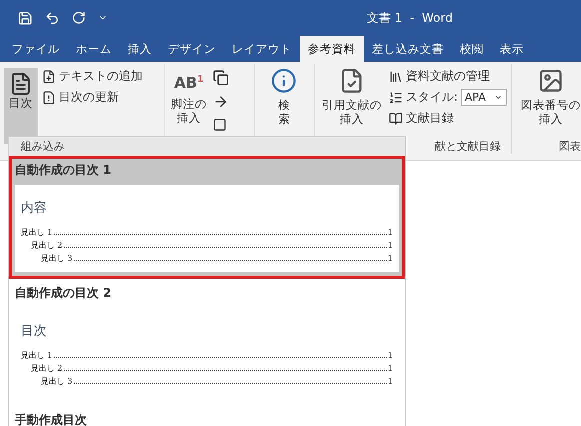 Image resolution: width=581 pixels, height=426 pixels. What do you see at coordinates (192, 49) in the screenshot?
I see `ribbon-tab: デザイン` at bounding box center [192, 49].